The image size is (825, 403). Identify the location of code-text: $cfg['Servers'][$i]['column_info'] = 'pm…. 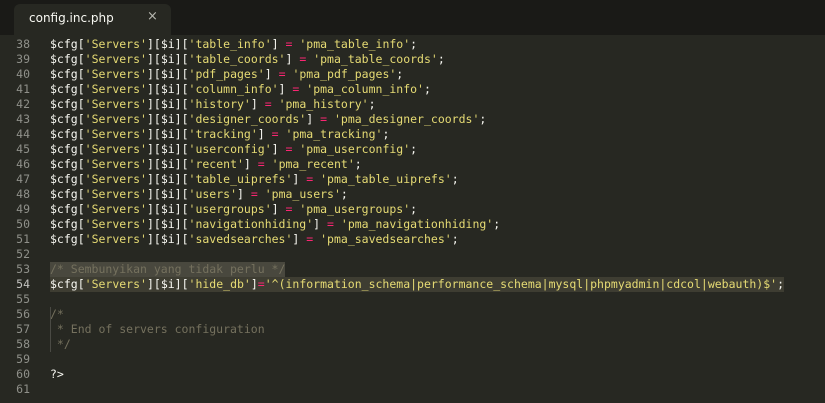
(240, 89).